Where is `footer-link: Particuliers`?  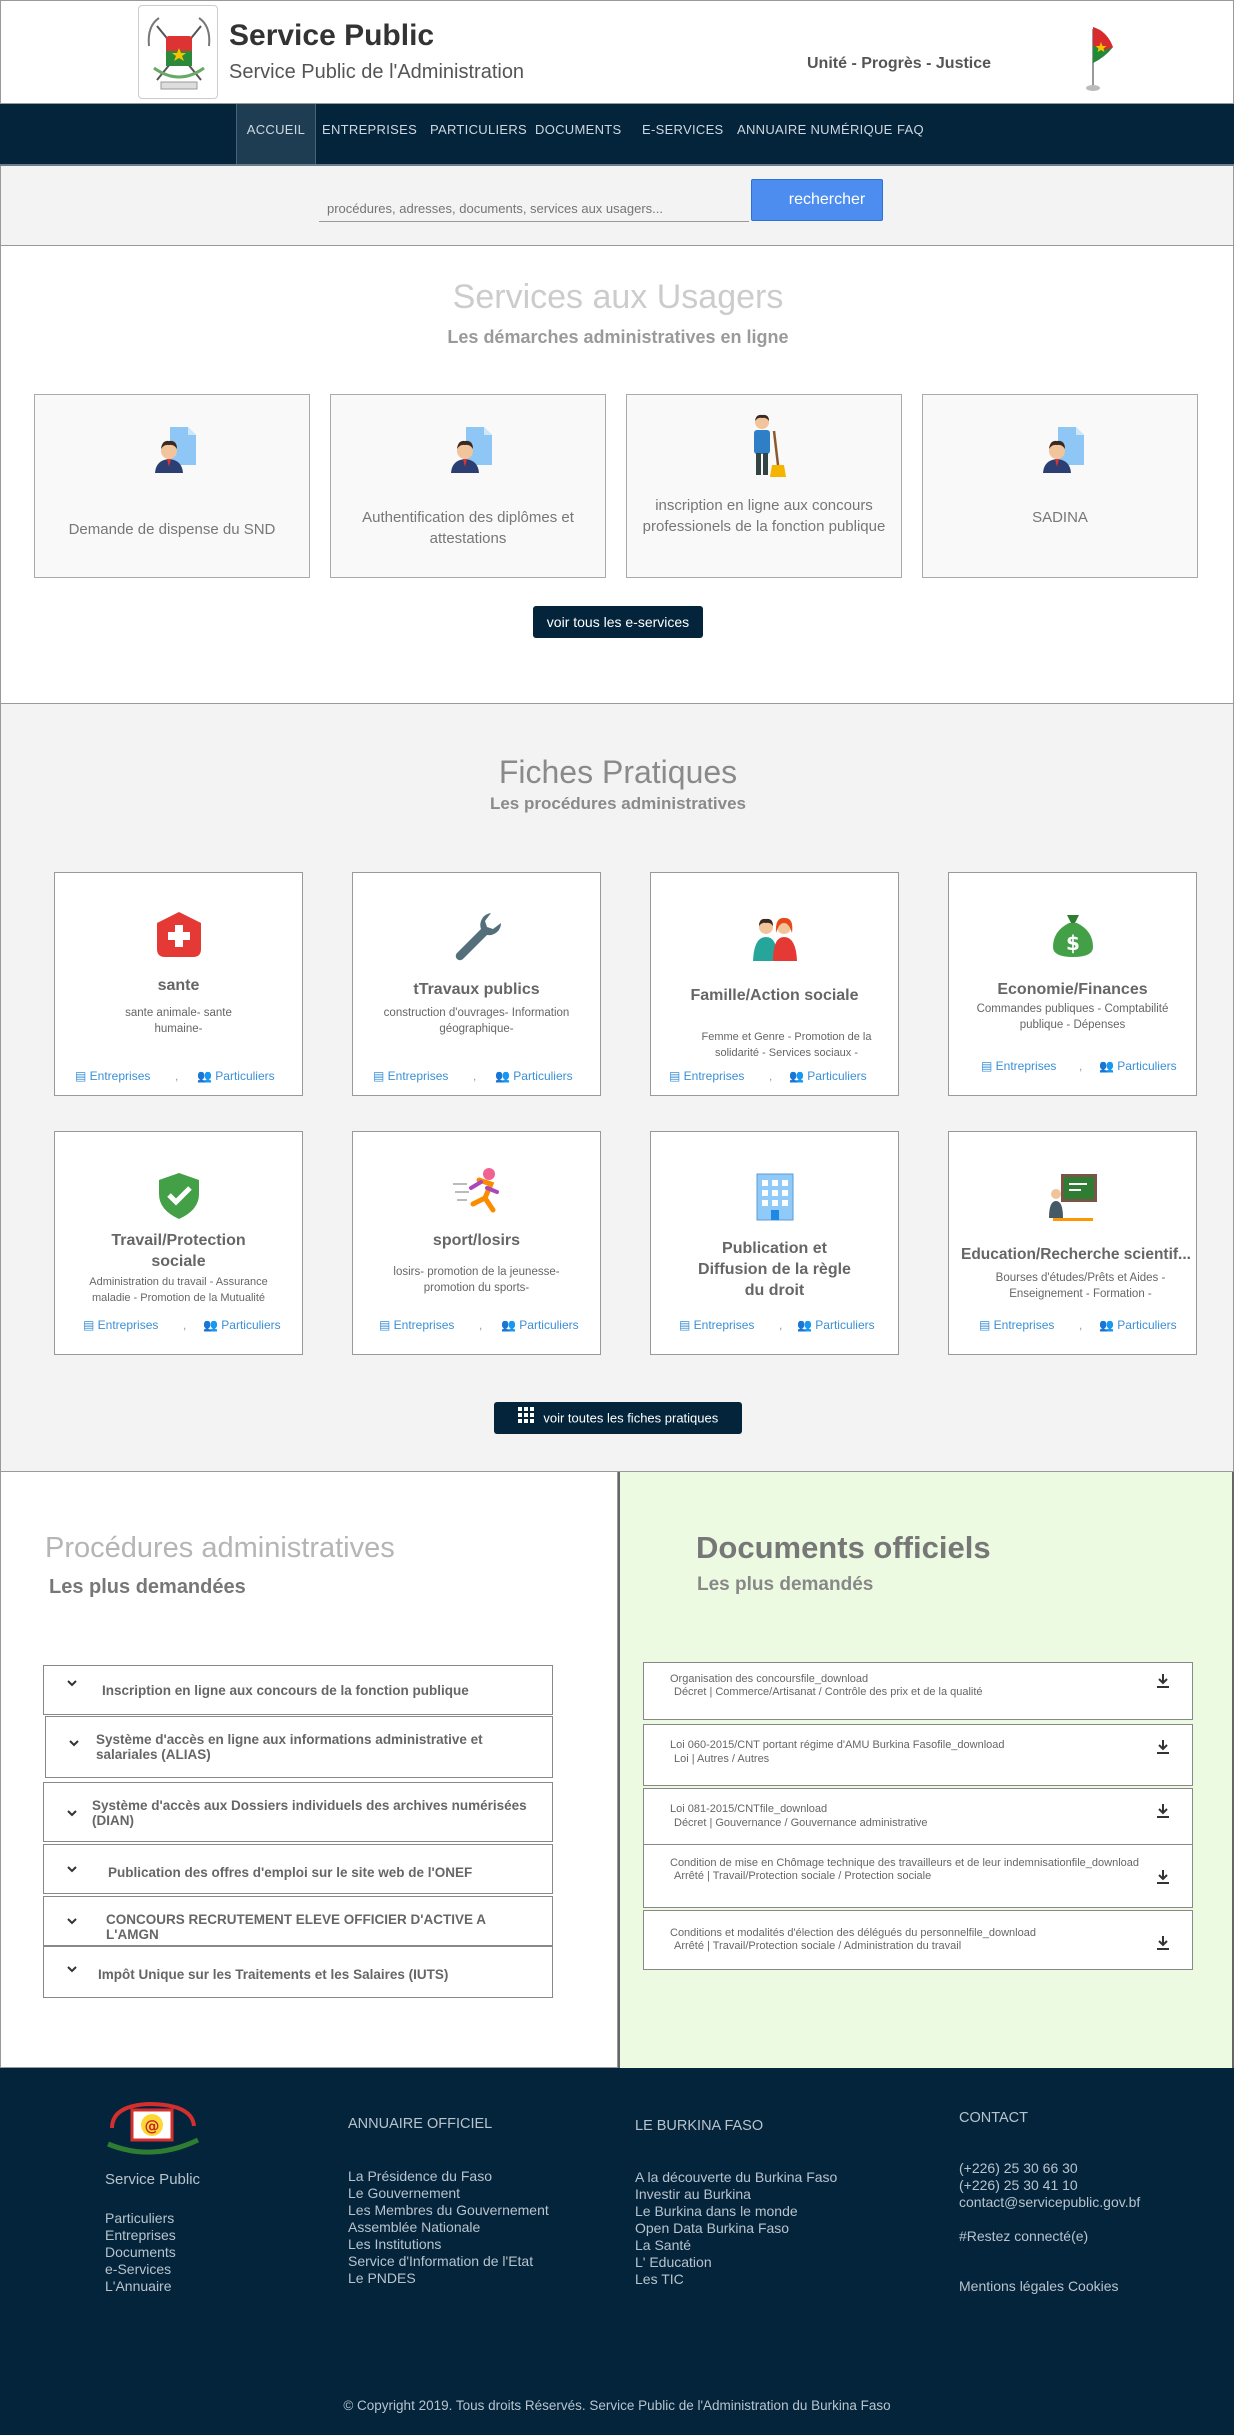 footer-link: Particuliers is located at coordinates (139, 2218).